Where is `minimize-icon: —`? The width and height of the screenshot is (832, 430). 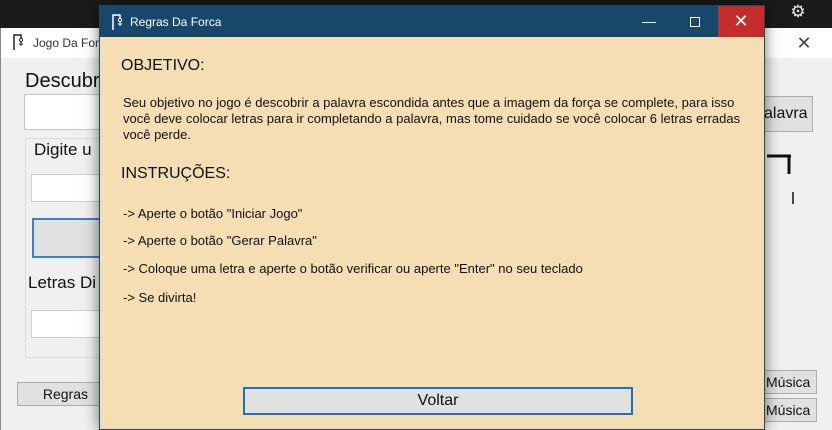 minimize-icon: — is located at coordinates (649, 21).